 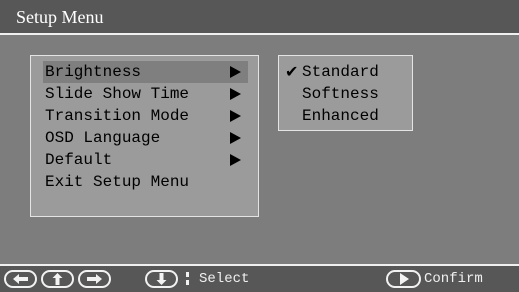 I want to click on menu-item-slide-show-time: Slide Show Time, so click(x=145, y=94).